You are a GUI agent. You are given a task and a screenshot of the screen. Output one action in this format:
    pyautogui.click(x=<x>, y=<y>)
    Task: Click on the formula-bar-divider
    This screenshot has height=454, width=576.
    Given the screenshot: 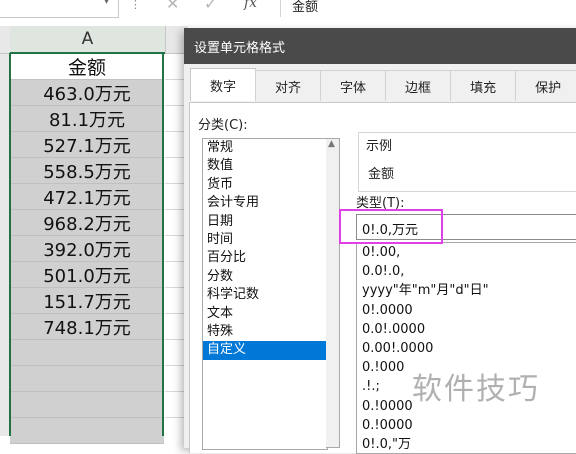 What is the action you would take?
    pyautogui.click(x=280, y=8)
    